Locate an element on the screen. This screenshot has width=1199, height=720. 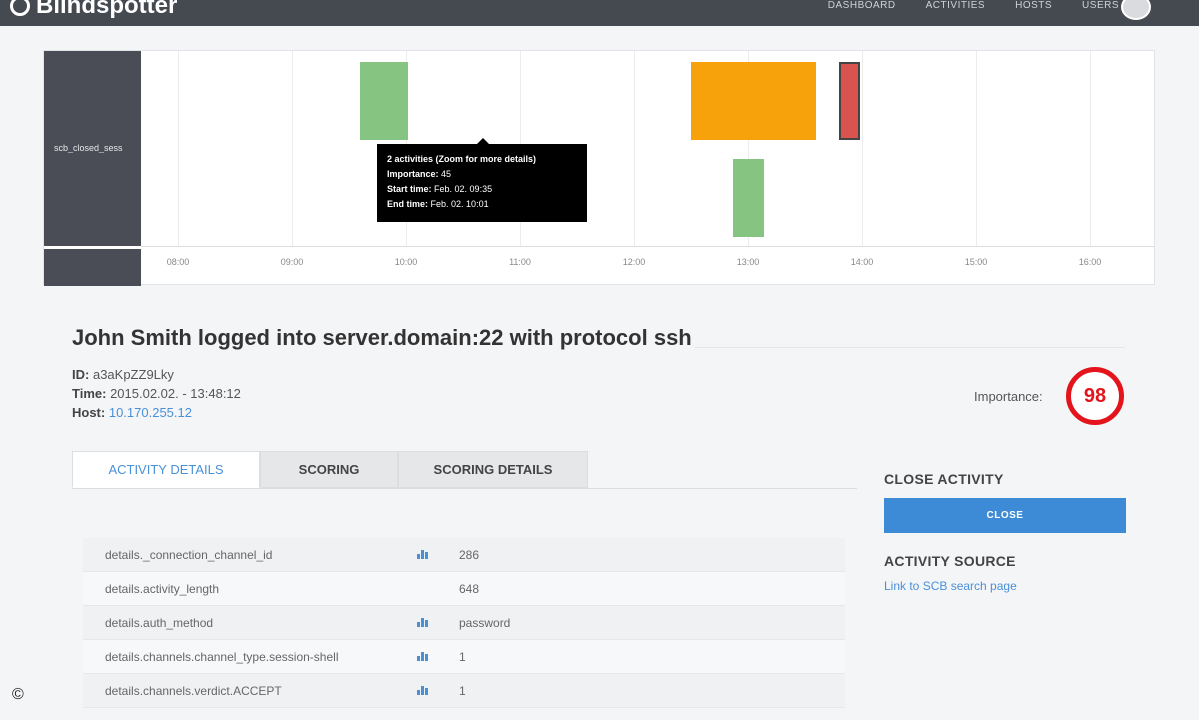
time-label: Time: is located at coordinates (89, 393).